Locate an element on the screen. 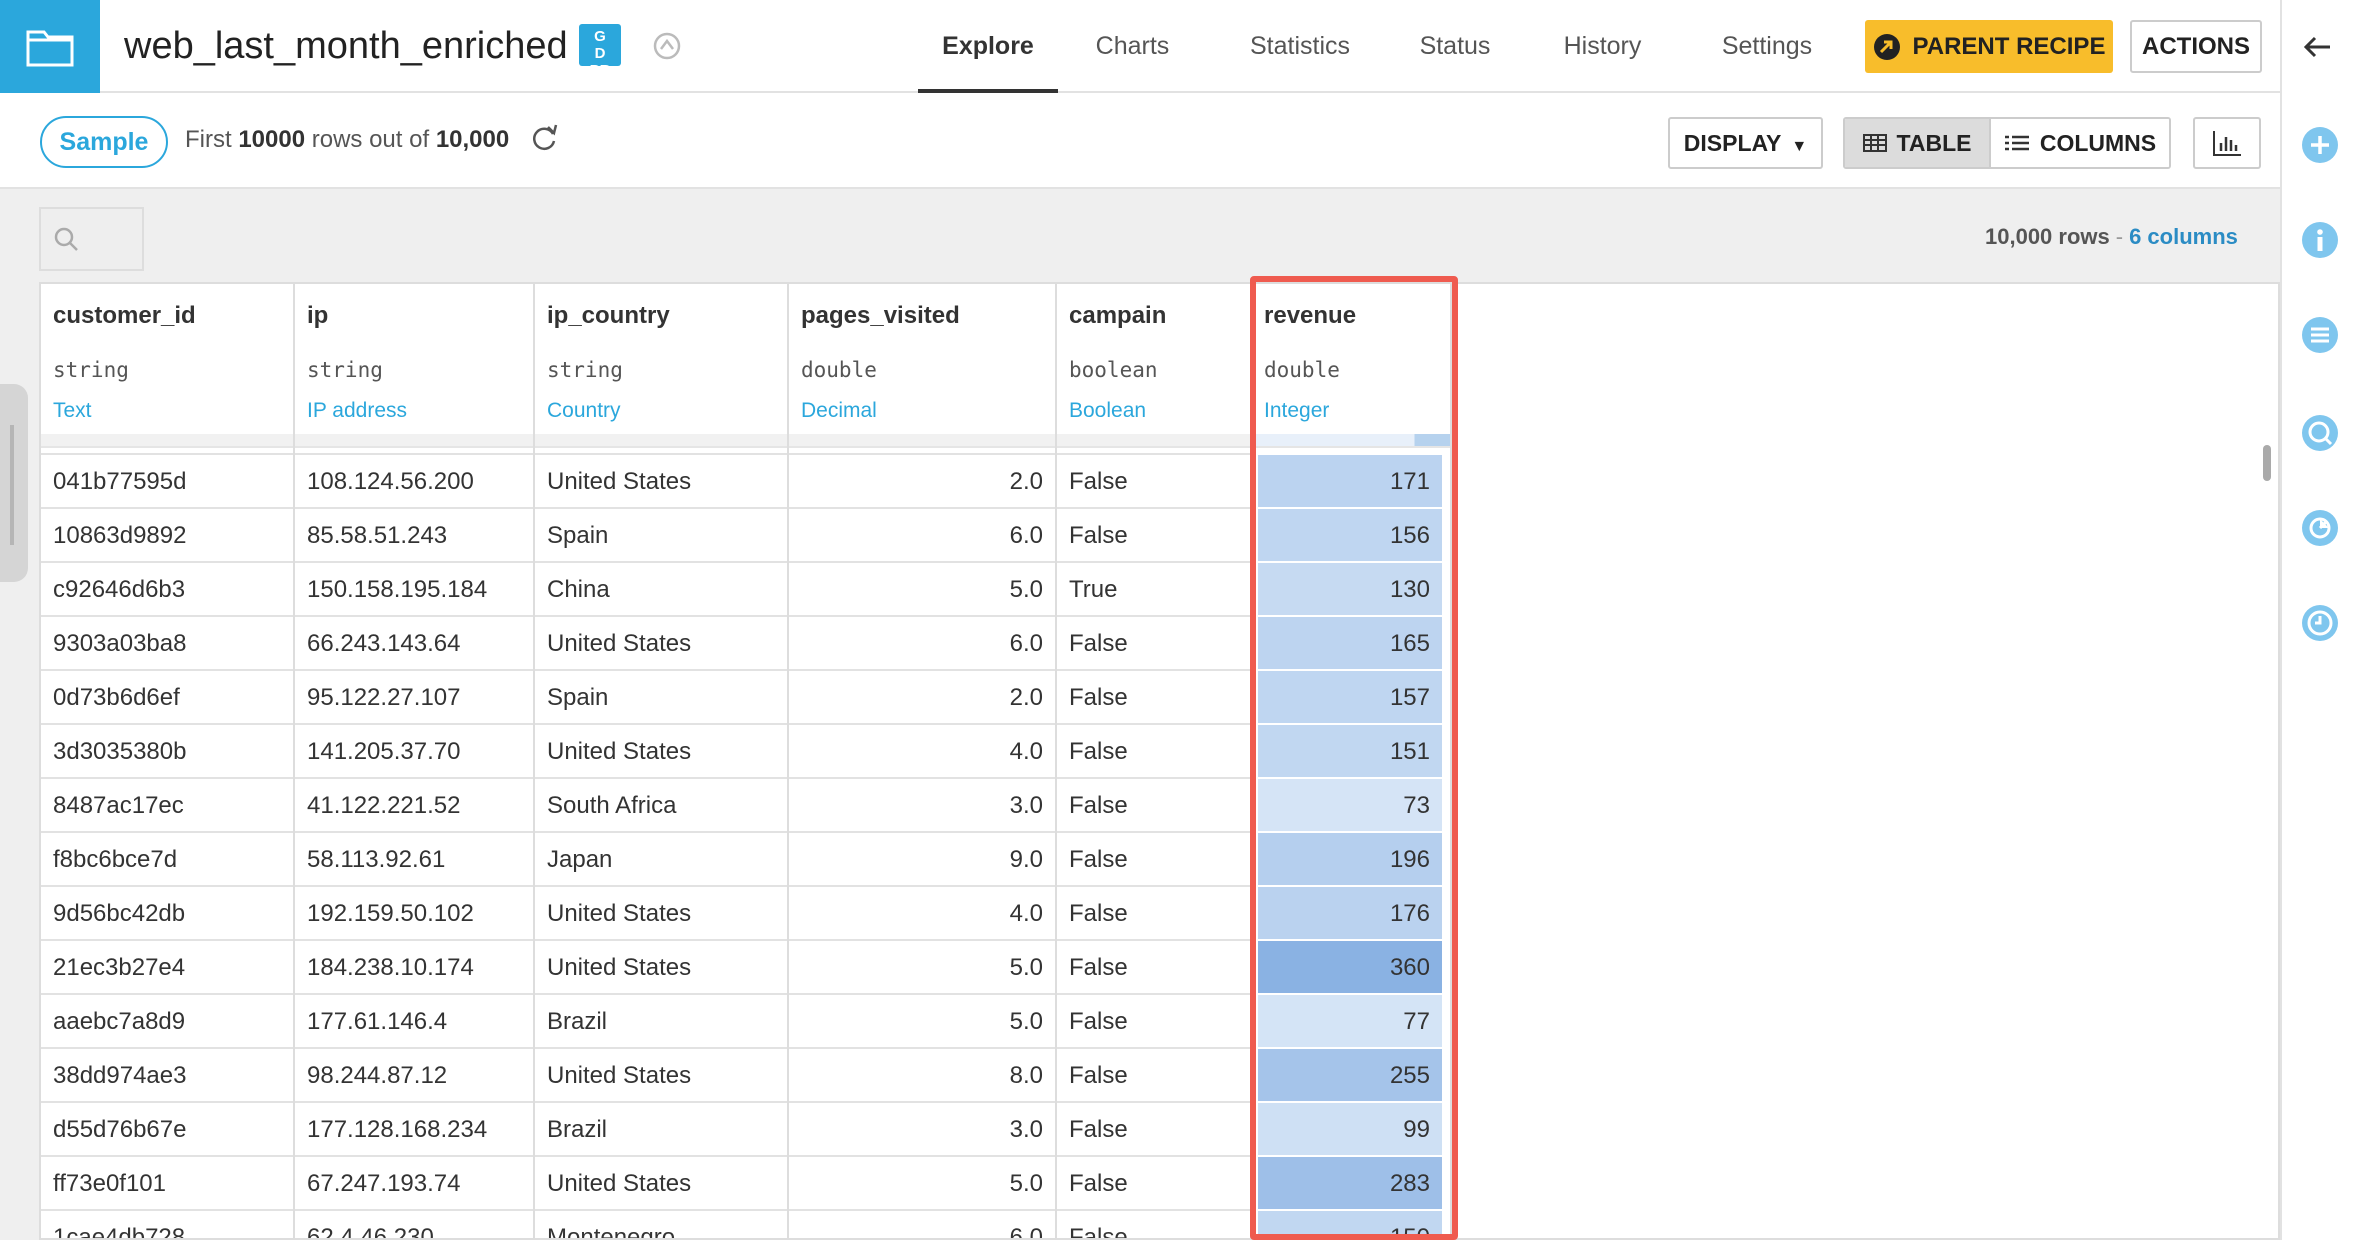  column-header-name: ip_country is located at coordinates (608, 316).